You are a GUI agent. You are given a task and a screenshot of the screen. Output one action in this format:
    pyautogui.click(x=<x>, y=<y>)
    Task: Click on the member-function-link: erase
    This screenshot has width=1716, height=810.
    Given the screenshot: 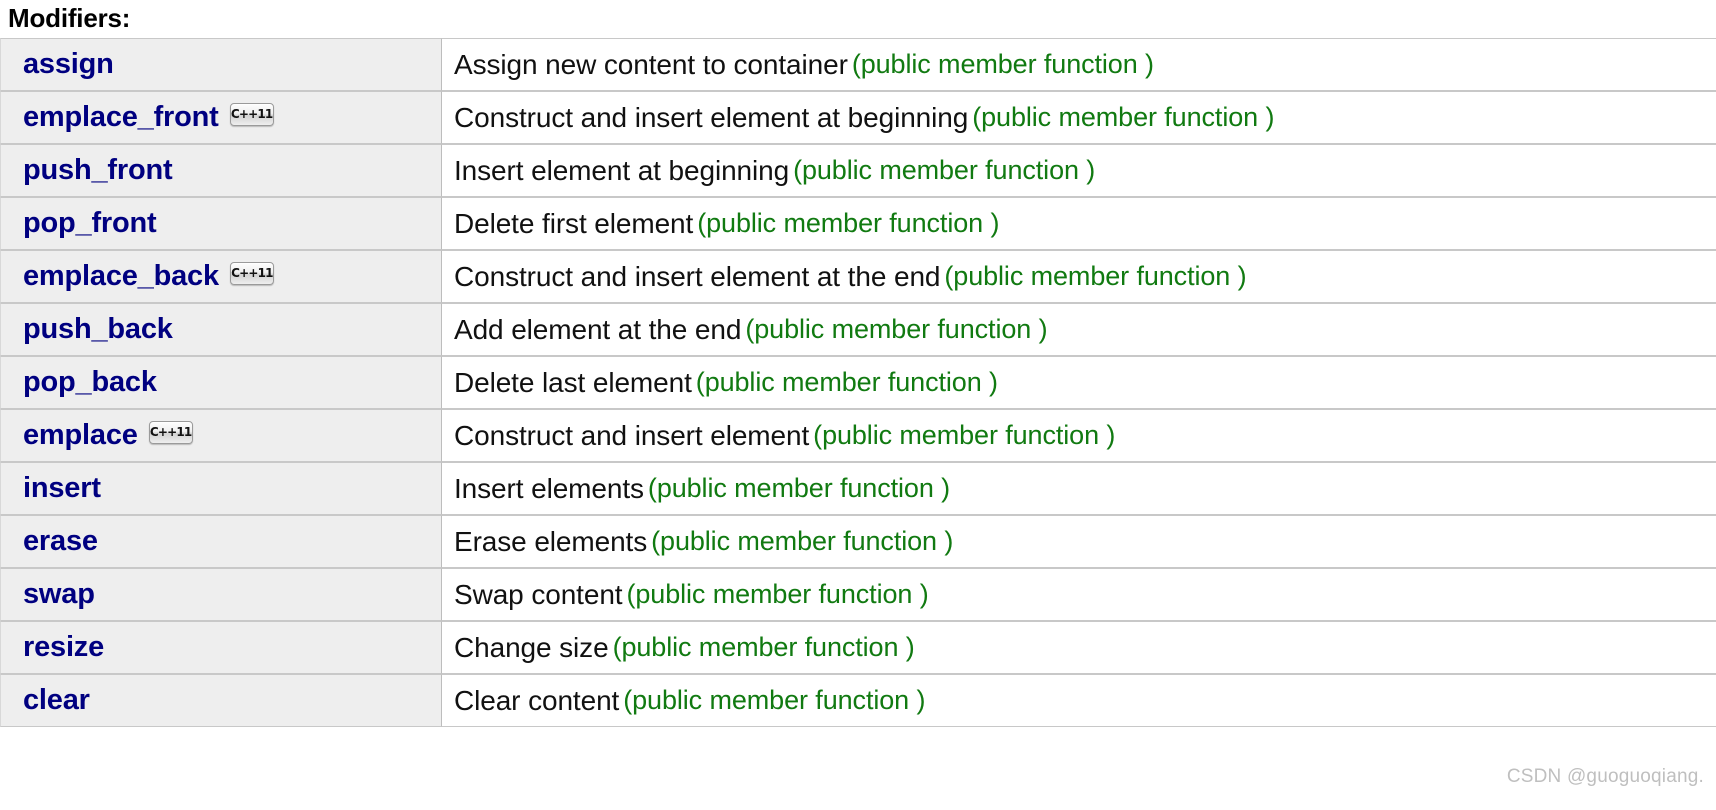 What is the action you would take?
    pyautogui.click(x=60, y=541)
    